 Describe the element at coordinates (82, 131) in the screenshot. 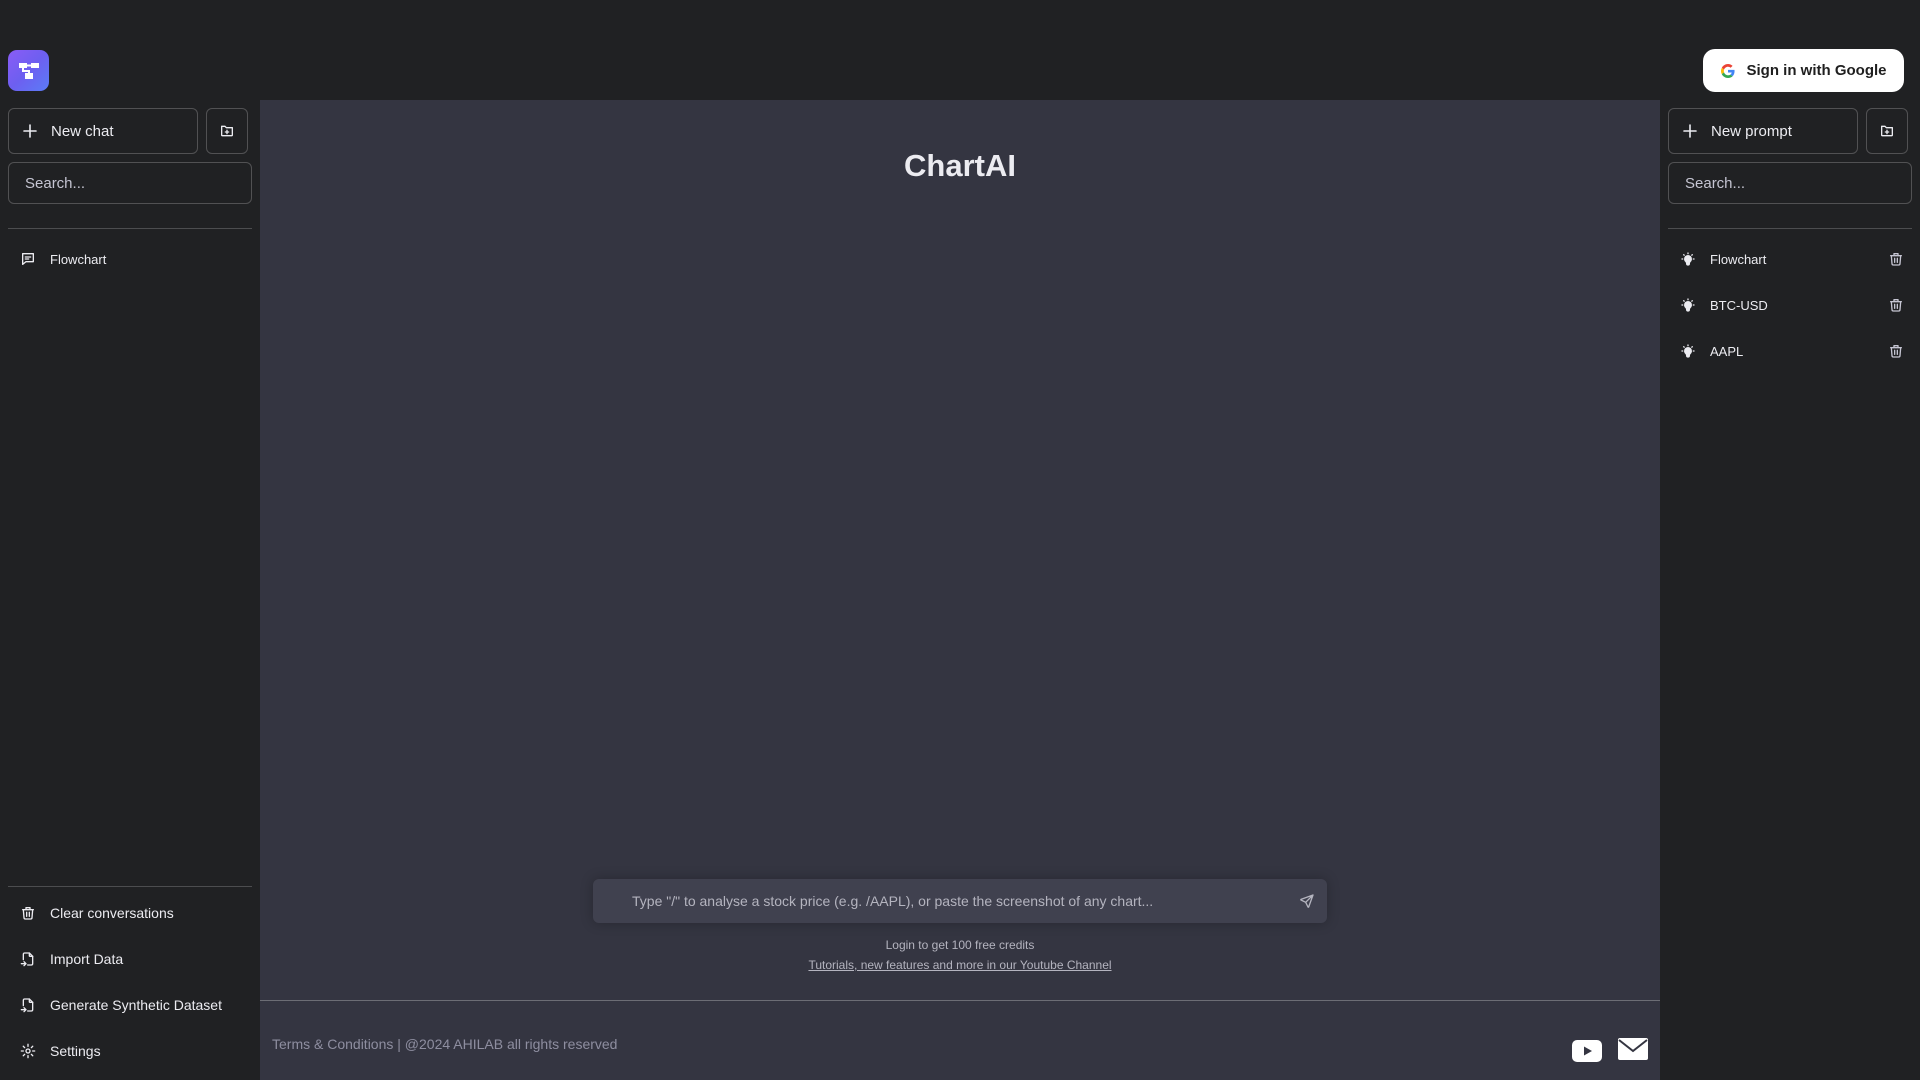

I see `new-chat-label: New chat` at that location.